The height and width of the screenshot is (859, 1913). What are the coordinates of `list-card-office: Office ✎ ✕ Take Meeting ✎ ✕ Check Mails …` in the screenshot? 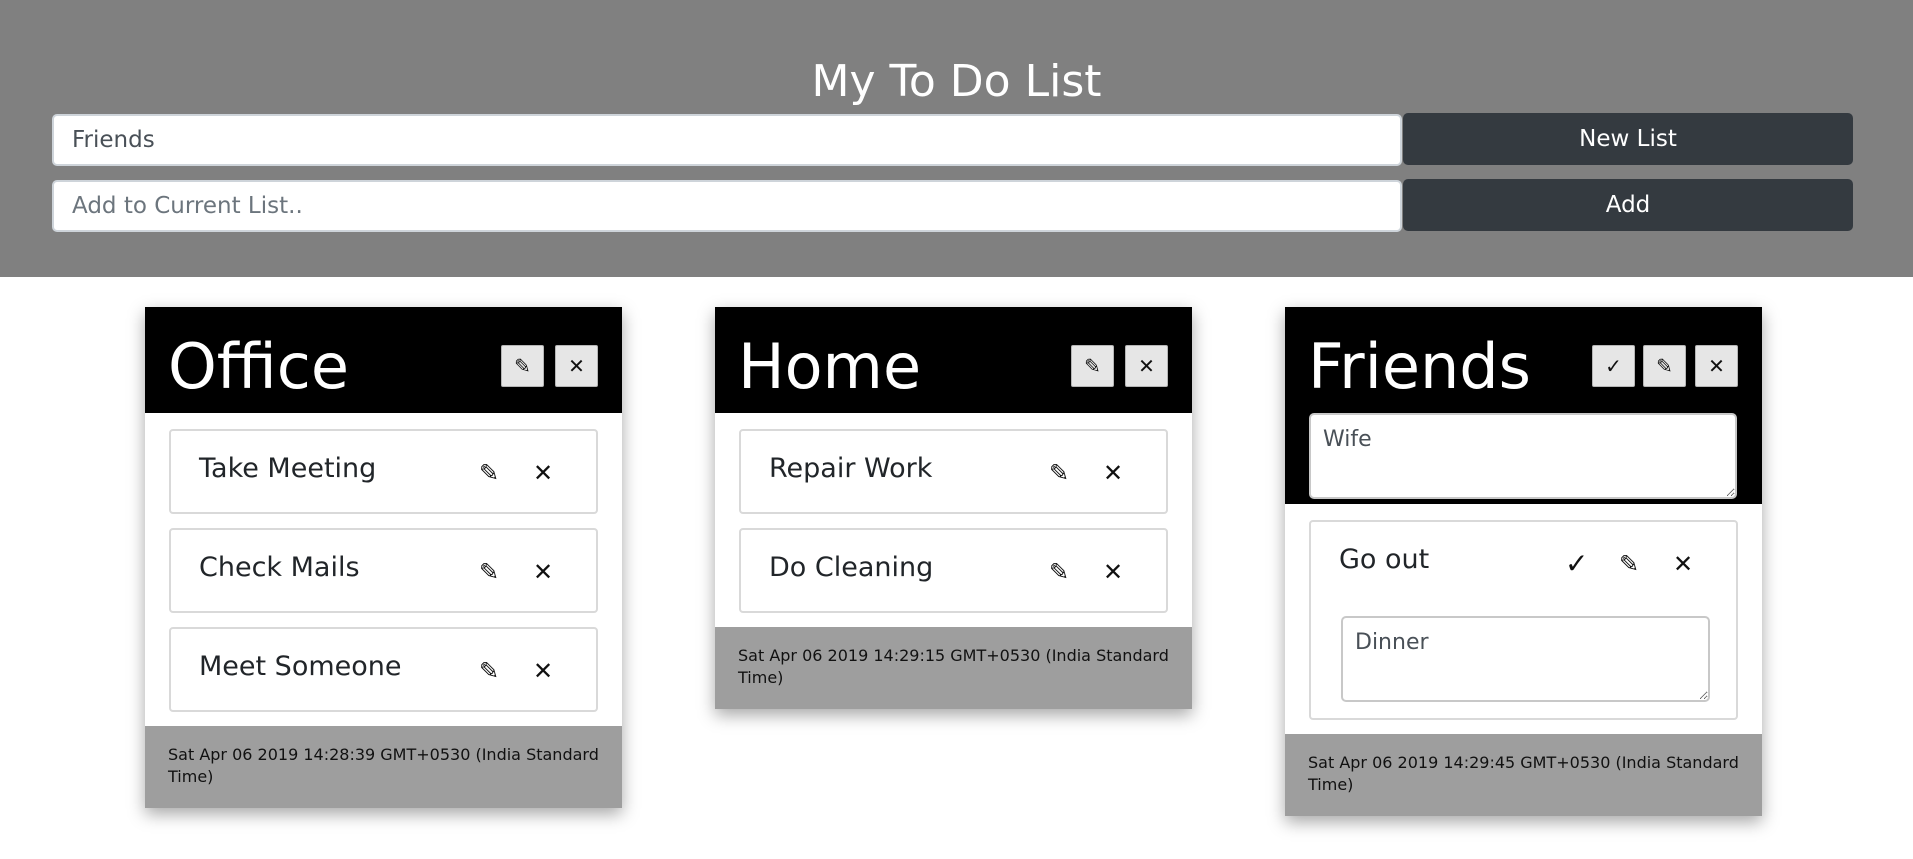 It's located at (383, 557).